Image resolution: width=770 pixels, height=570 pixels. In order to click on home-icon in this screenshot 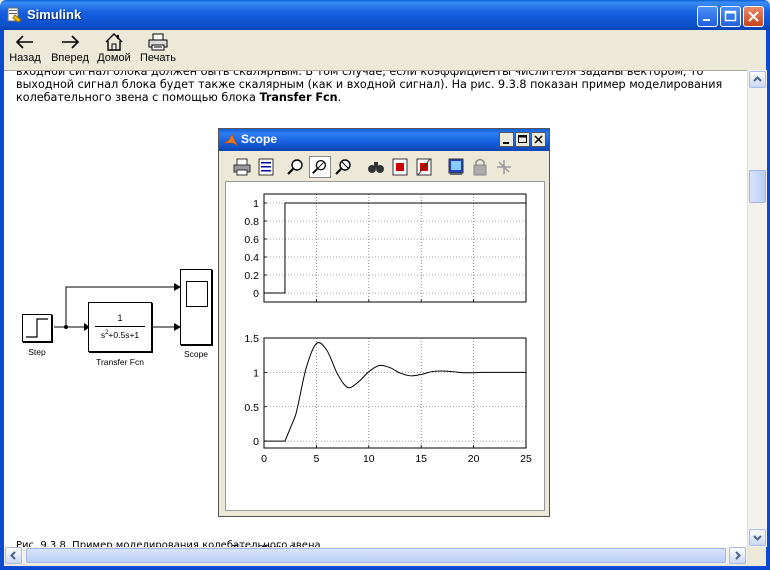, I will do `click(114, 42)`.